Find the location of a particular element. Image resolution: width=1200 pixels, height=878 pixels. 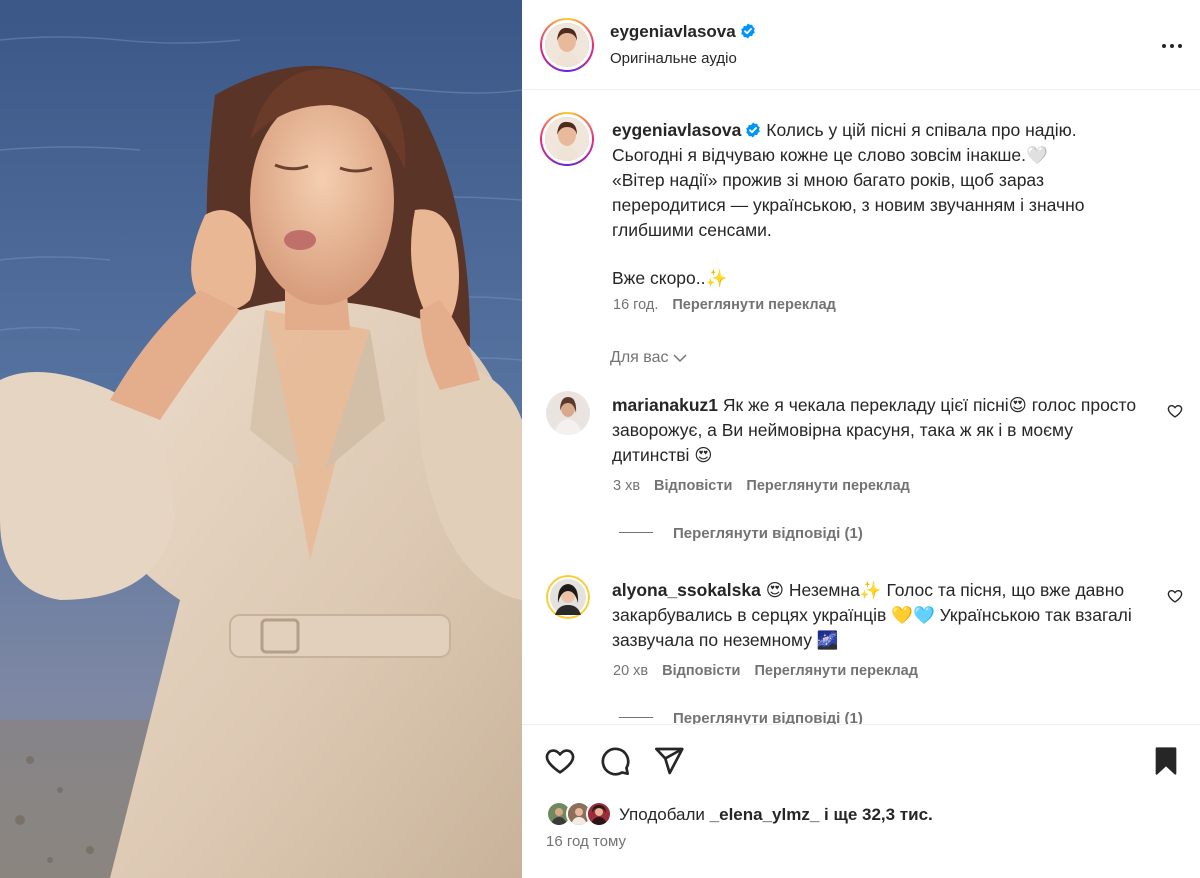

more-icon is located at coordinates (1175, 46).